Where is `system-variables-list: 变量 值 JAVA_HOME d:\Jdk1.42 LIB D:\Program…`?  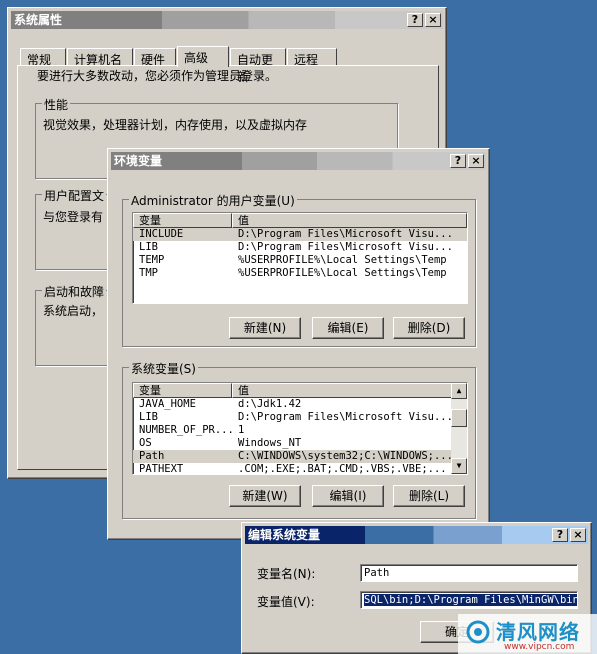
system-variables-list: 变量 值 JAVA_HOME d:\Jdk1.42 LIB D:\Program… is located at coordinates (300, 428).